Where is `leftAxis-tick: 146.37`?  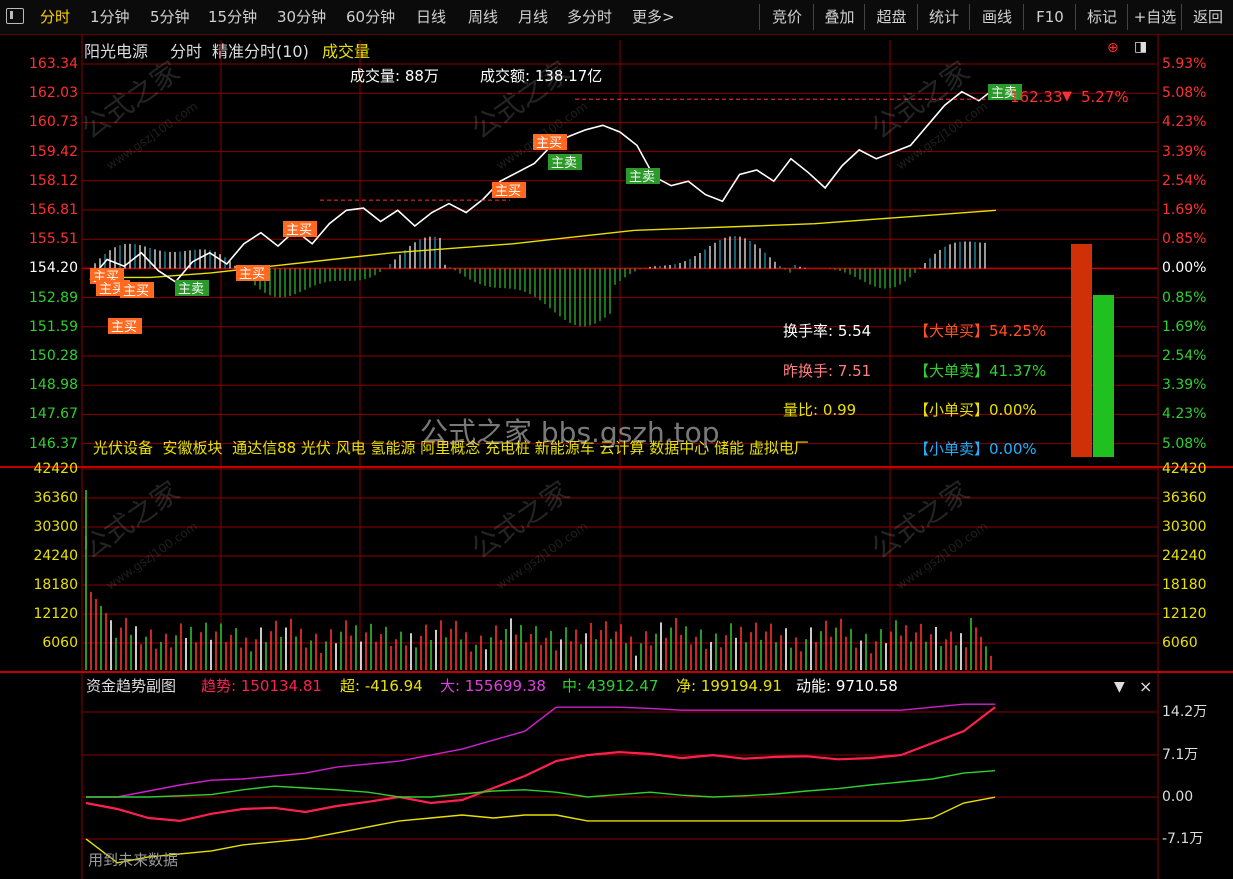 leftAxis-tick: 146.37 is located at coordinates (53, 443).